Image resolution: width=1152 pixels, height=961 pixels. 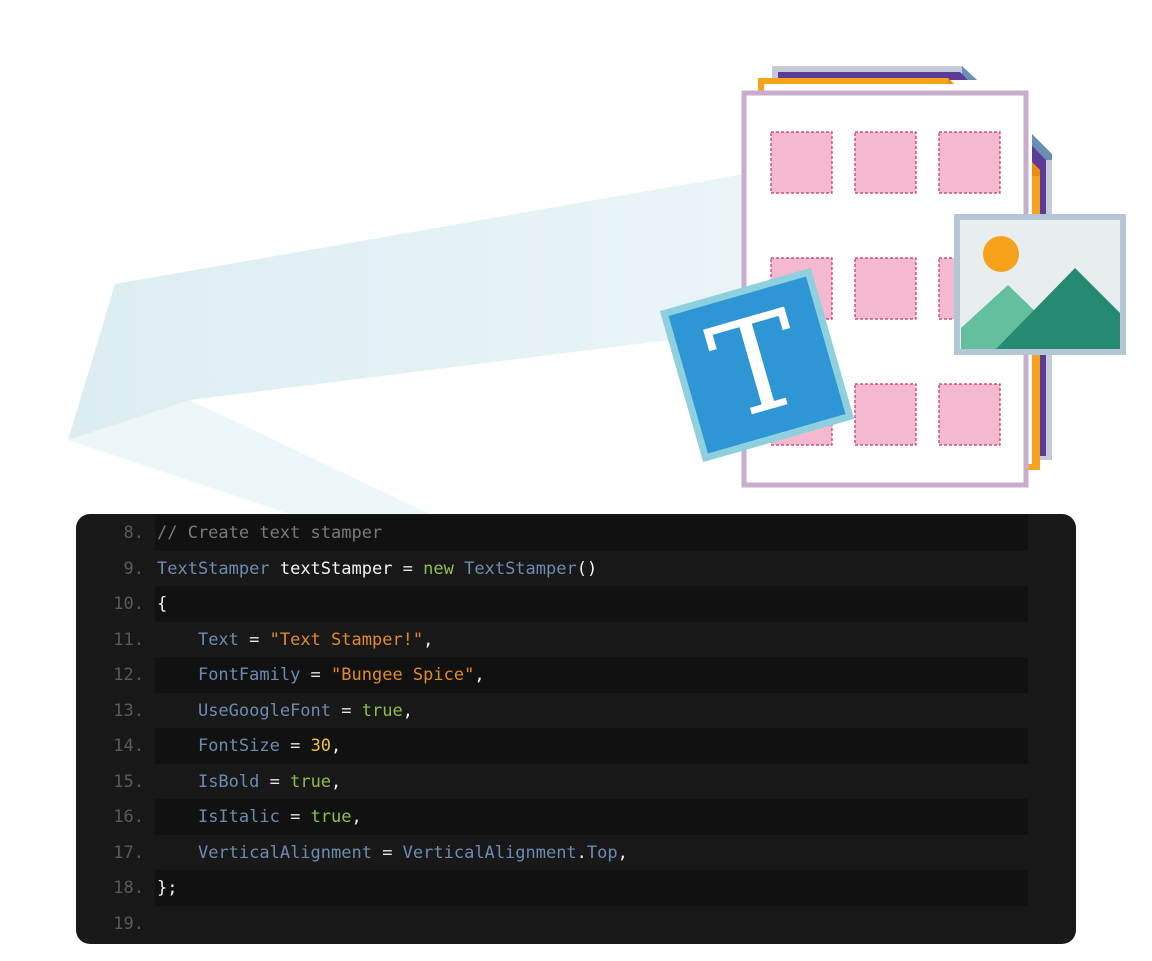 What do you see at coordinates (576, 924) in the screenshot?
I see `code-line: 19.` at bounding box center [576, 924].